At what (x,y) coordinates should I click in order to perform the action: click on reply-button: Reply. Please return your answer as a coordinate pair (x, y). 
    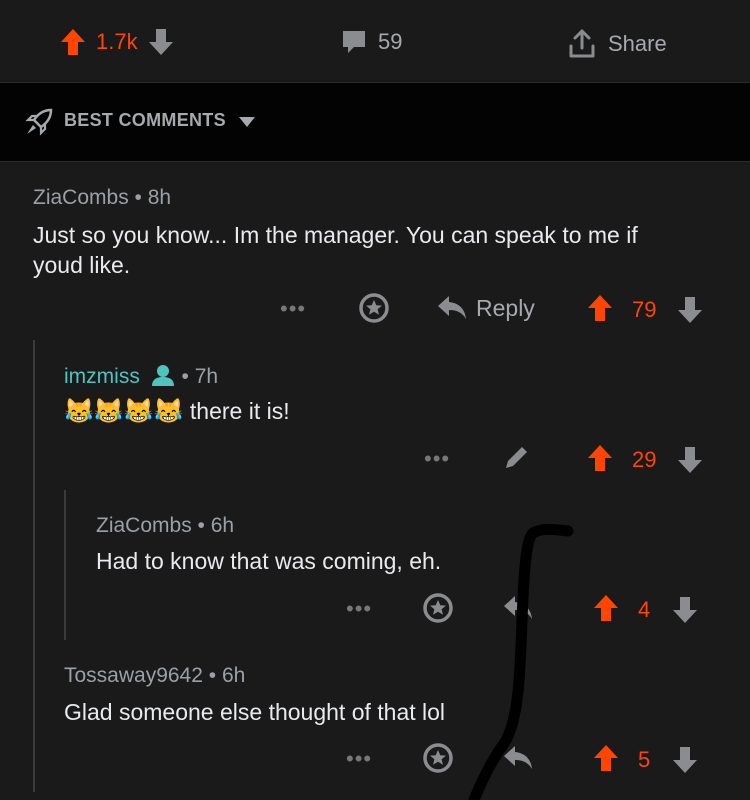
    Looking at the image, I should click on (485, 308).